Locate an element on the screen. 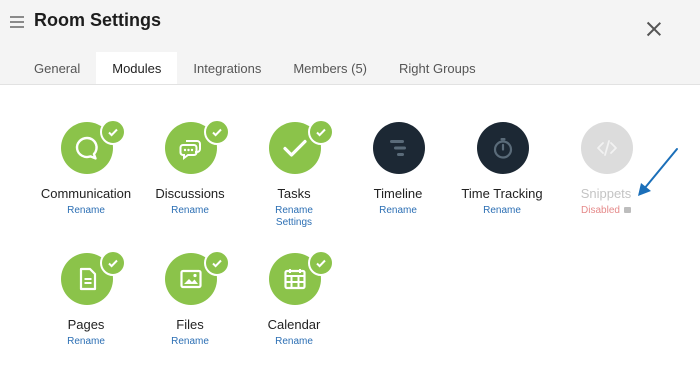 Image resolution: width=700 pixels, height=368 pixels. discussion-bubbles-icon is located at coordinates (190, 150).